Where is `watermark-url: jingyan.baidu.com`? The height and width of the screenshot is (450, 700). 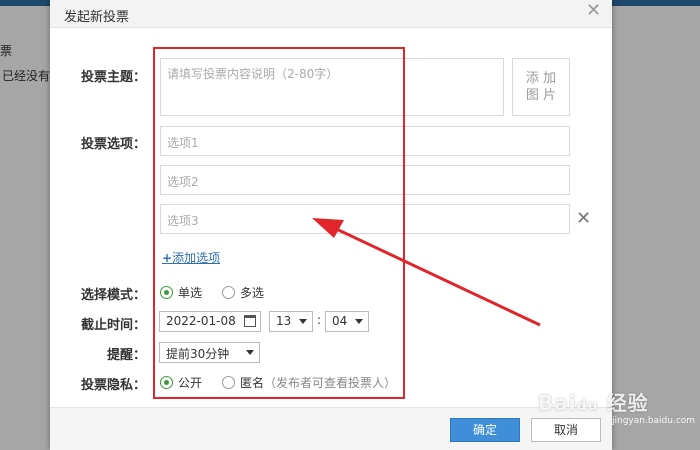 watermark-url: jingyan.baidu.com is located at coordinates (654, 421).